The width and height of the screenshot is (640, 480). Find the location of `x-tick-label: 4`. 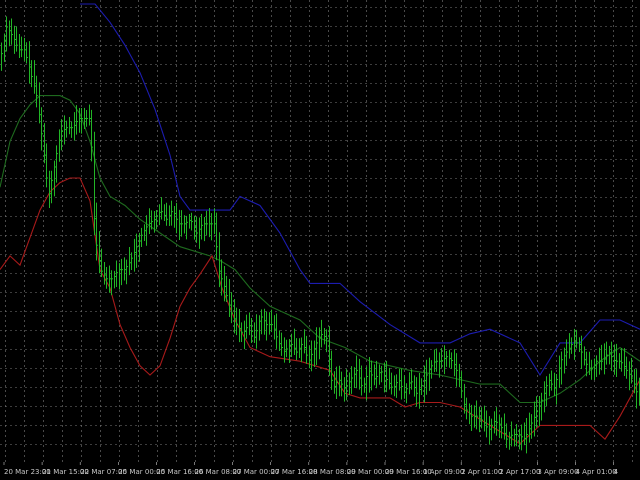

x-tick-label: 4 is located at coordinates (616, 472).